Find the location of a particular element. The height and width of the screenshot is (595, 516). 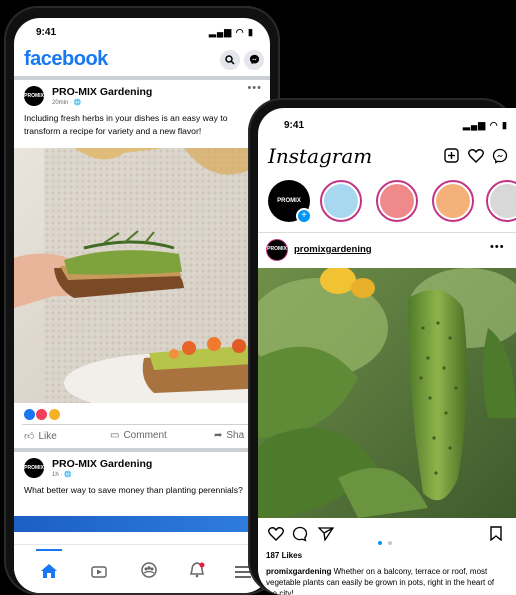

header-divider is located at coordinates (142, 78).